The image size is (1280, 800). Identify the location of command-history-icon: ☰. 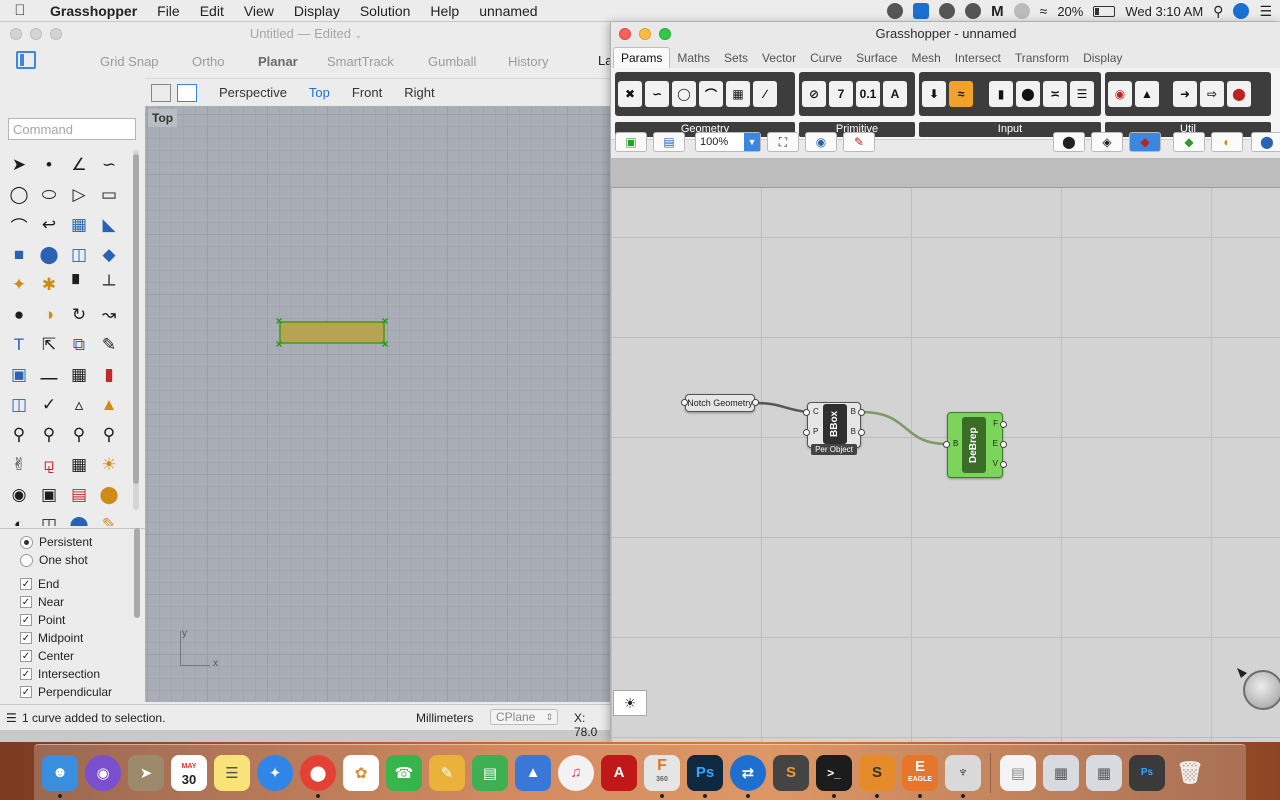
(12, 718).